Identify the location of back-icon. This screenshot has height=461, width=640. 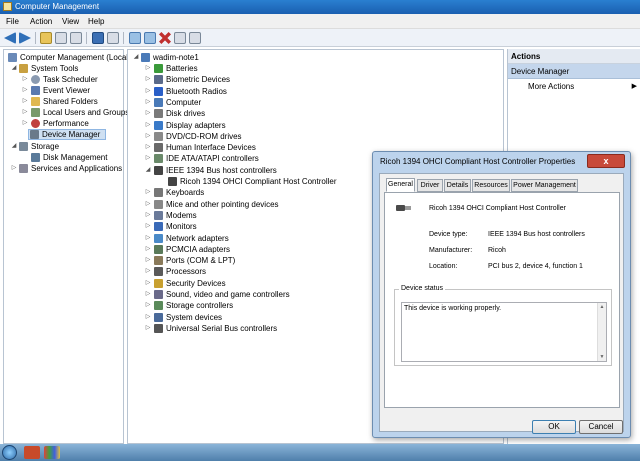
(10, 38).